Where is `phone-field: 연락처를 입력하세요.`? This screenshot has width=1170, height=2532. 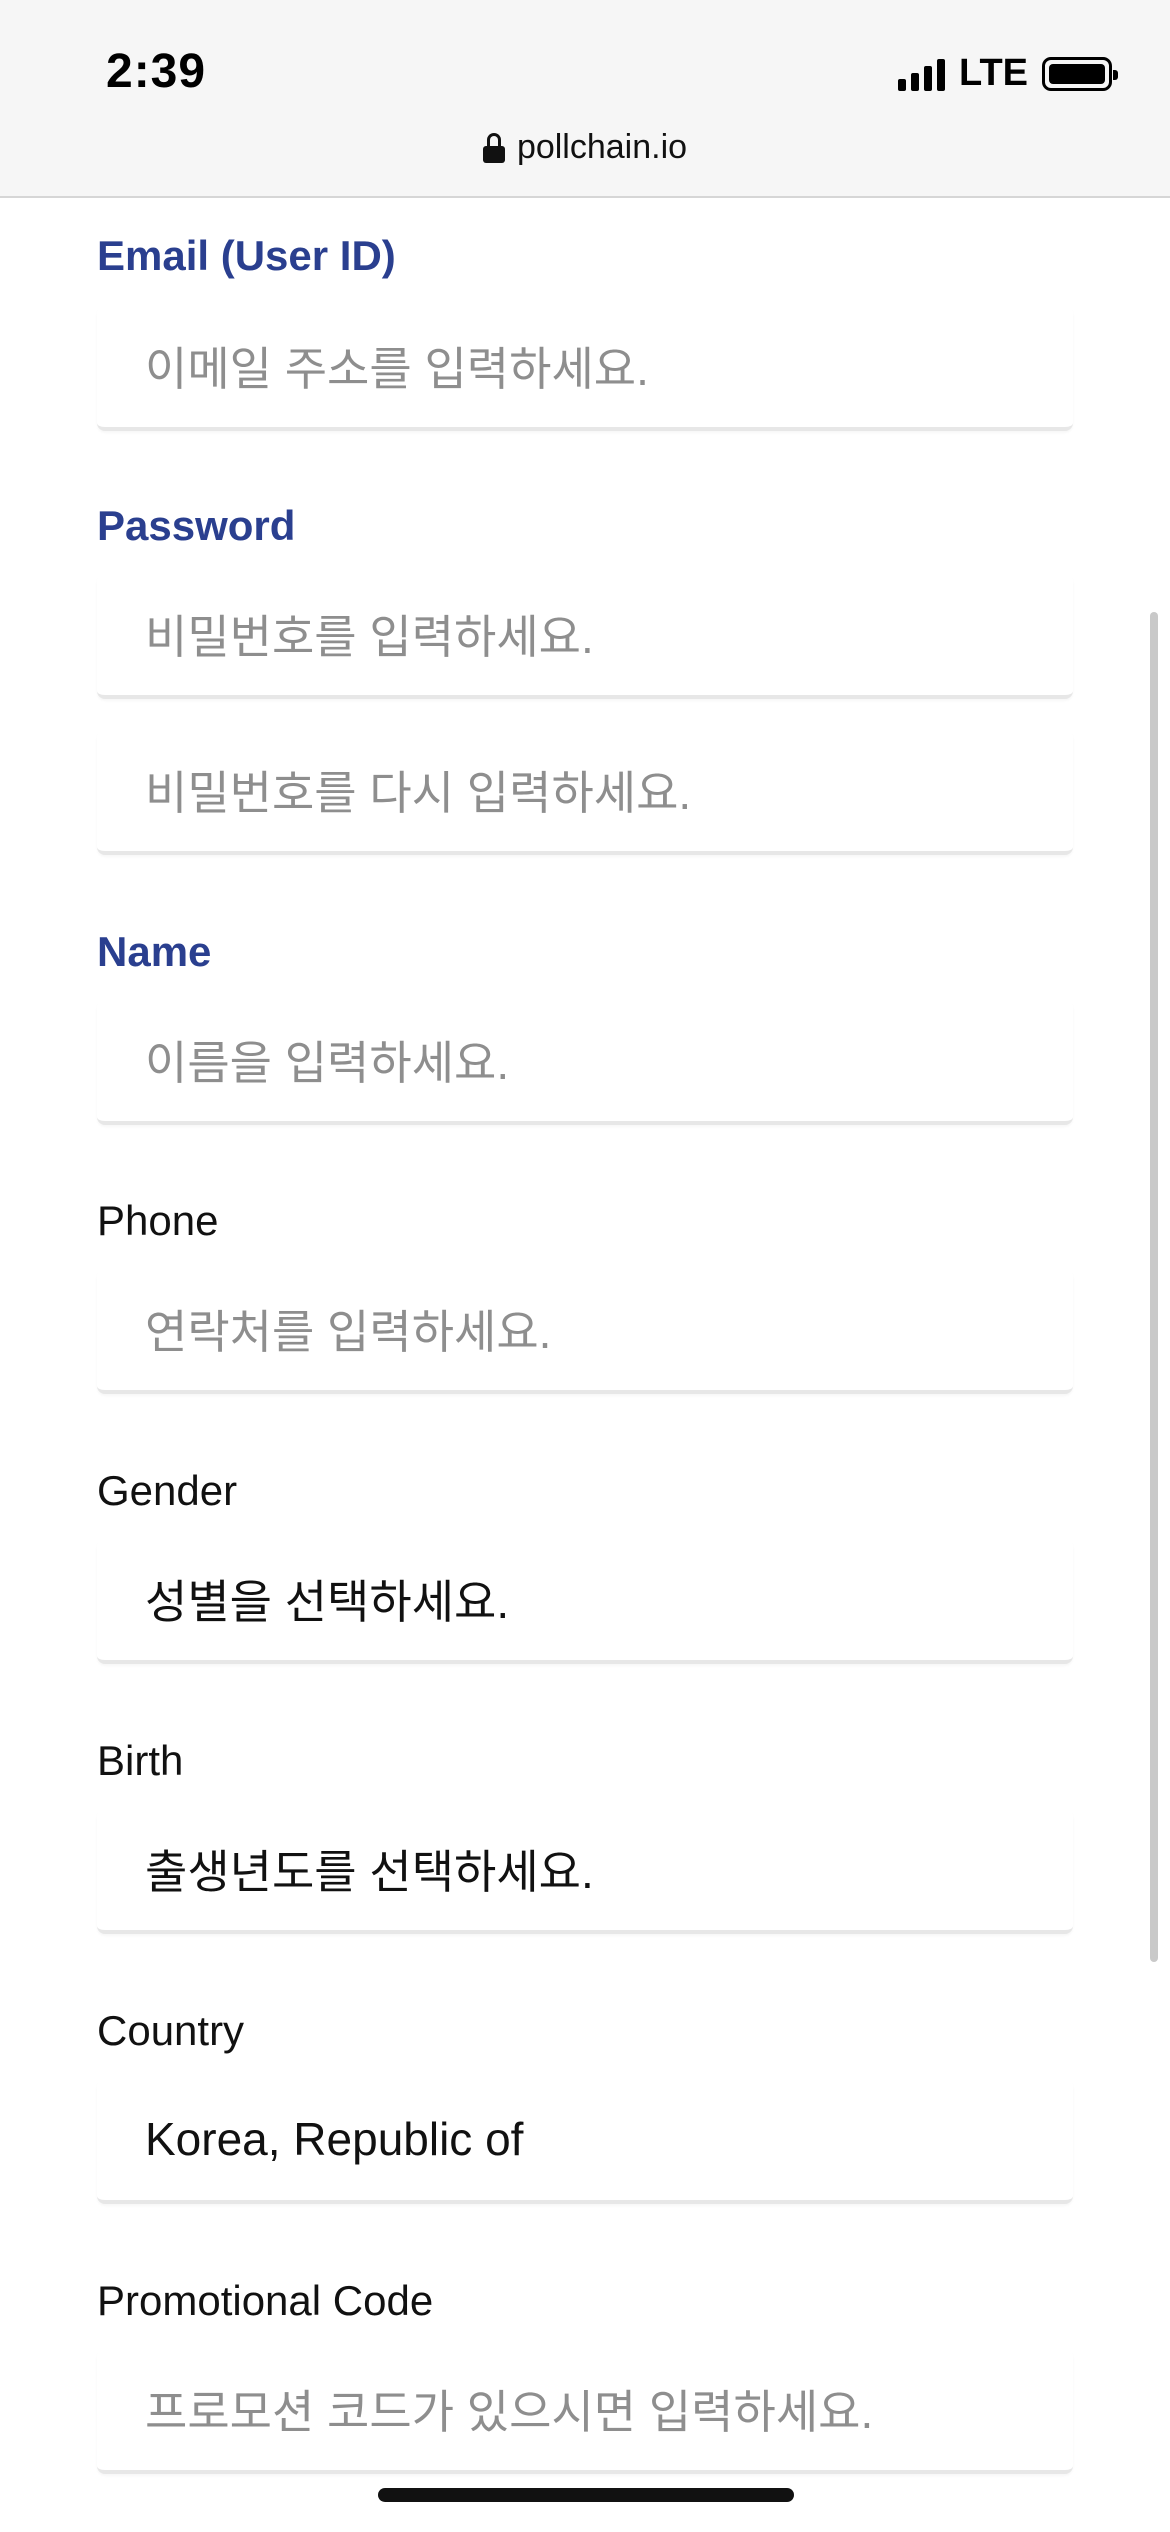
phone-field: 연락처를 입력하세요. is located at coordinates (585, 1331).